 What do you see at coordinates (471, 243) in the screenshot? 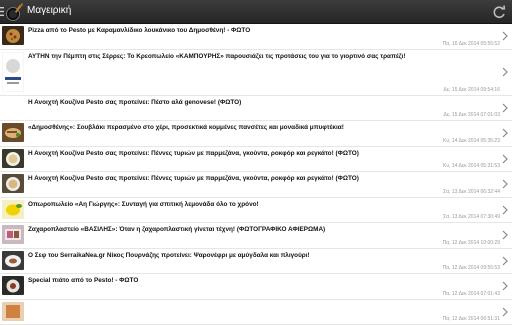
I see `article-date: Πα, 12 Δεκ 2014 10:00:29` at bounding box center [471, 243].